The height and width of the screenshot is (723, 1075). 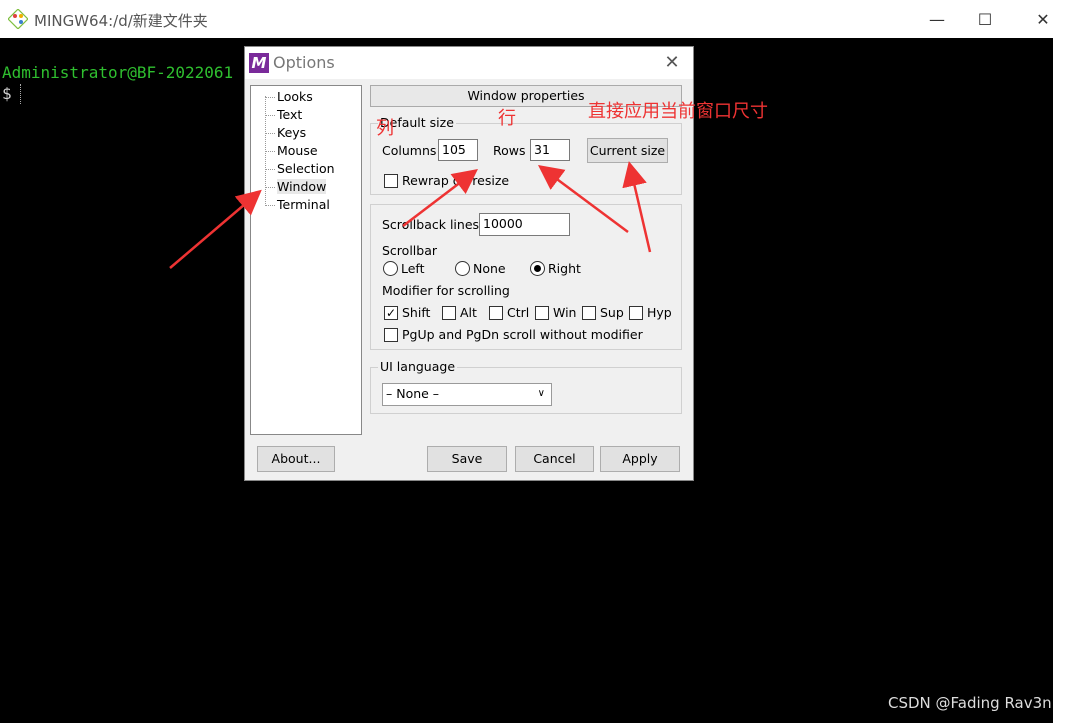 What do you see at coordinates (970, 703) in the screenshot?
I see `watermark: CSDN @Fading Rav3n` at bounding box center [970, 703].